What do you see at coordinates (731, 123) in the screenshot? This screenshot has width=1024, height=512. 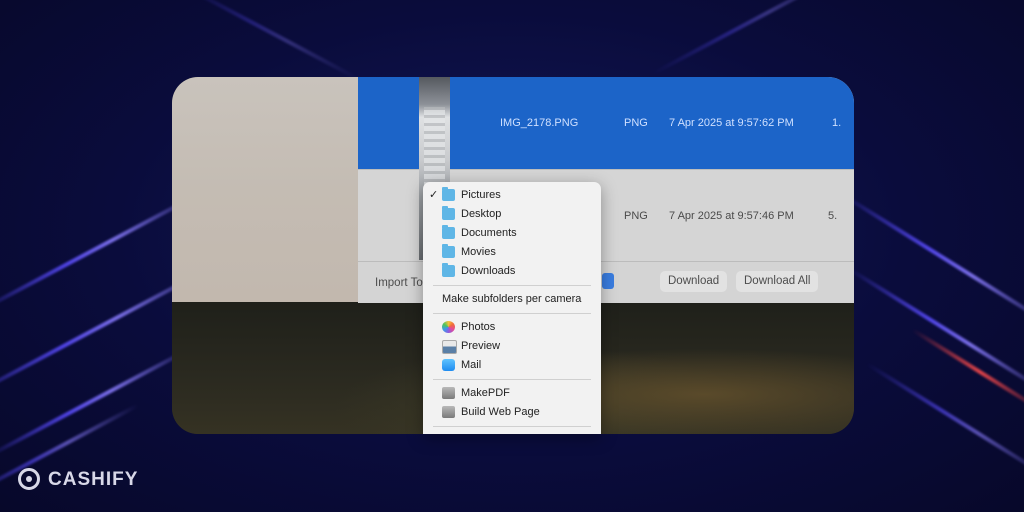 I see `file-date: 7 Apr 2025 at 9:57:62 PM` at bounding box center [731, 123].